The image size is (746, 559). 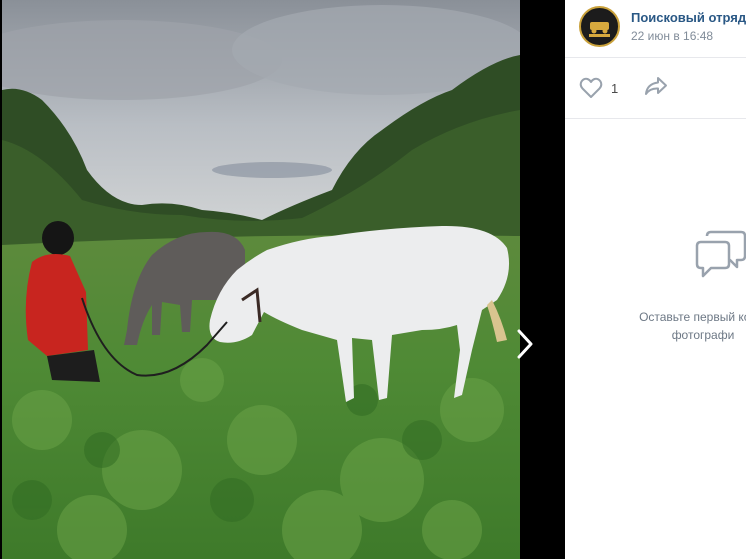 What do you see at coordinates (720, 254) in the screenshot?
I see `comment-bubbles-icon` at bounding box center [720, 254].